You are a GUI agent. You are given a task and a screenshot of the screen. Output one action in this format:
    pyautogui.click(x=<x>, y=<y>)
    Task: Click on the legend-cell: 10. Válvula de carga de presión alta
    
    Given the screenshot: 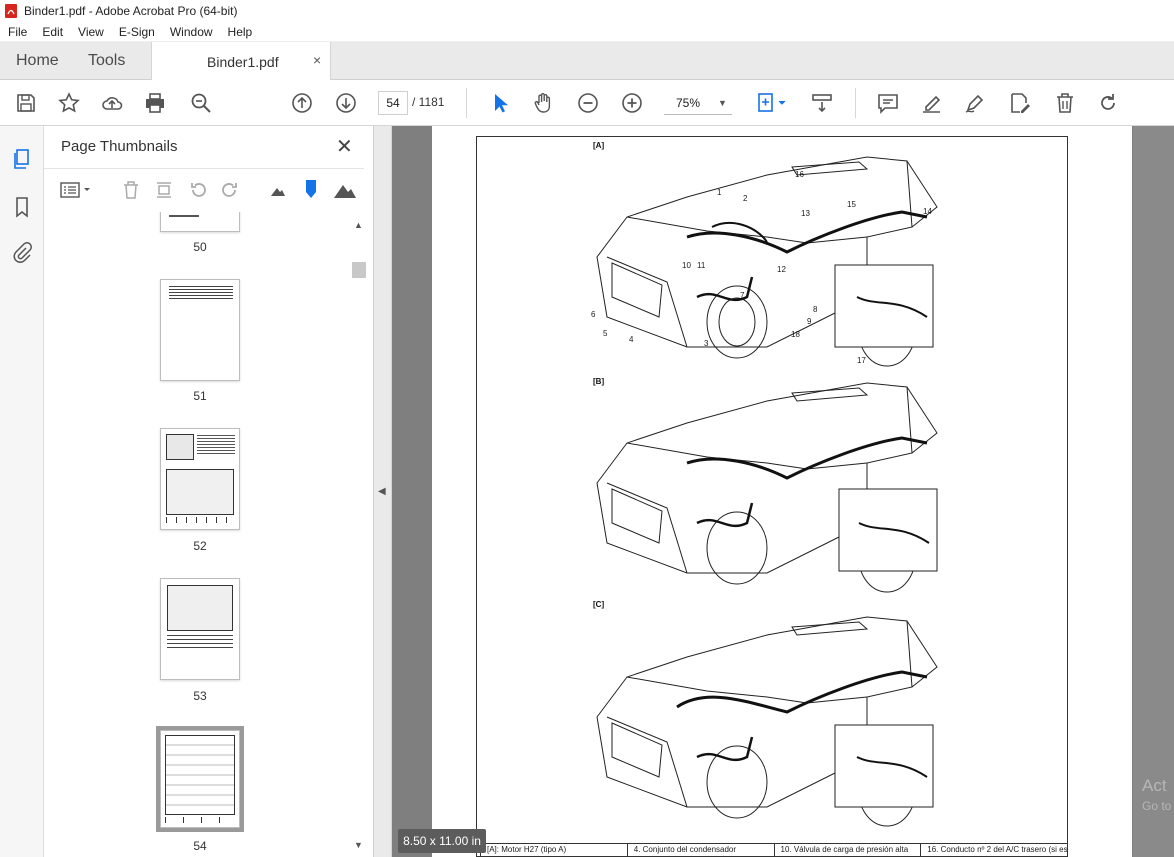 What is the action you would take?
    pyautogui.click(x=848, y=850)
    